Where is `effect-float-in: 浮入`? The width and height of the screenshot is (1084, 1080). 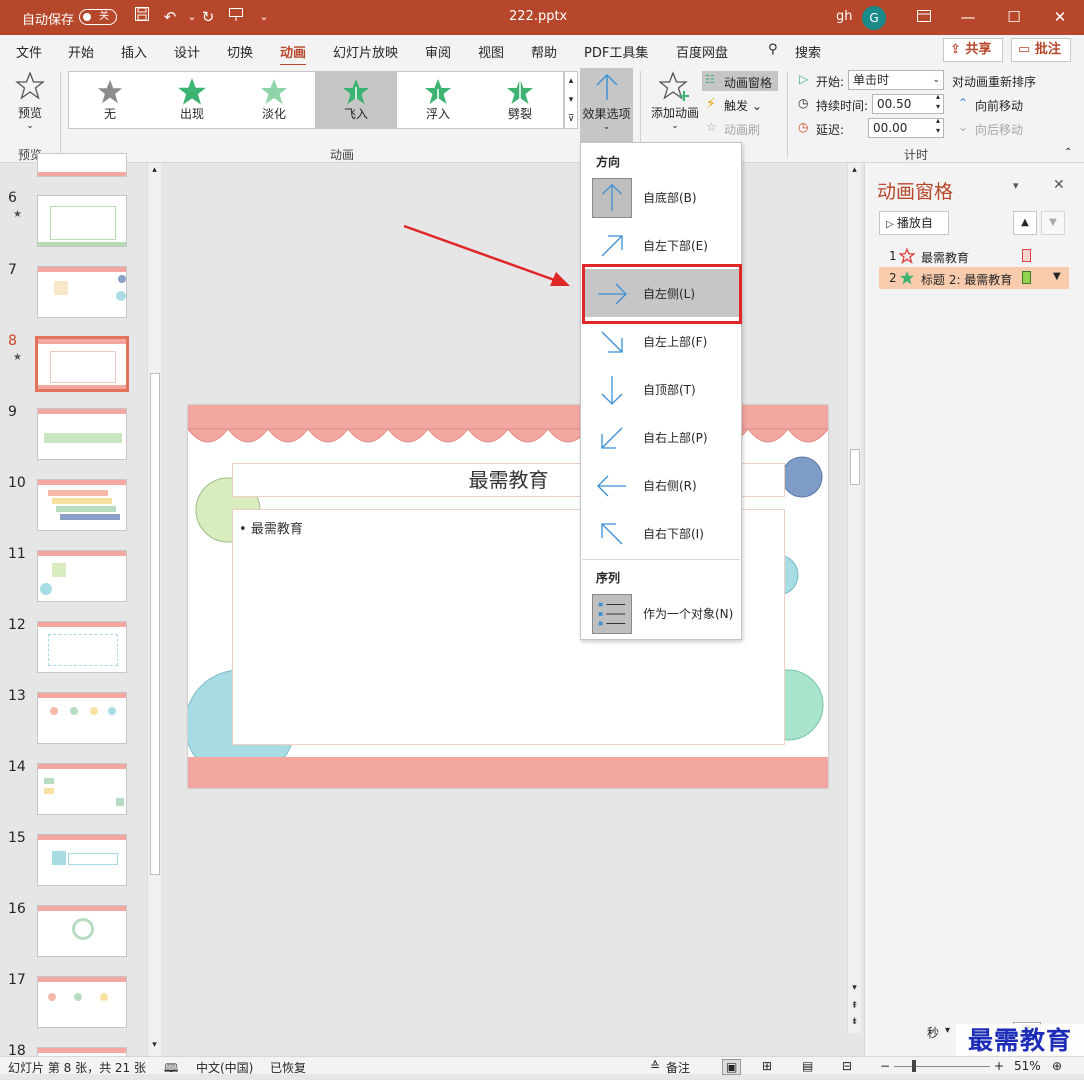 effect-float-in: 浮入 is located at coordinates (438, 100).